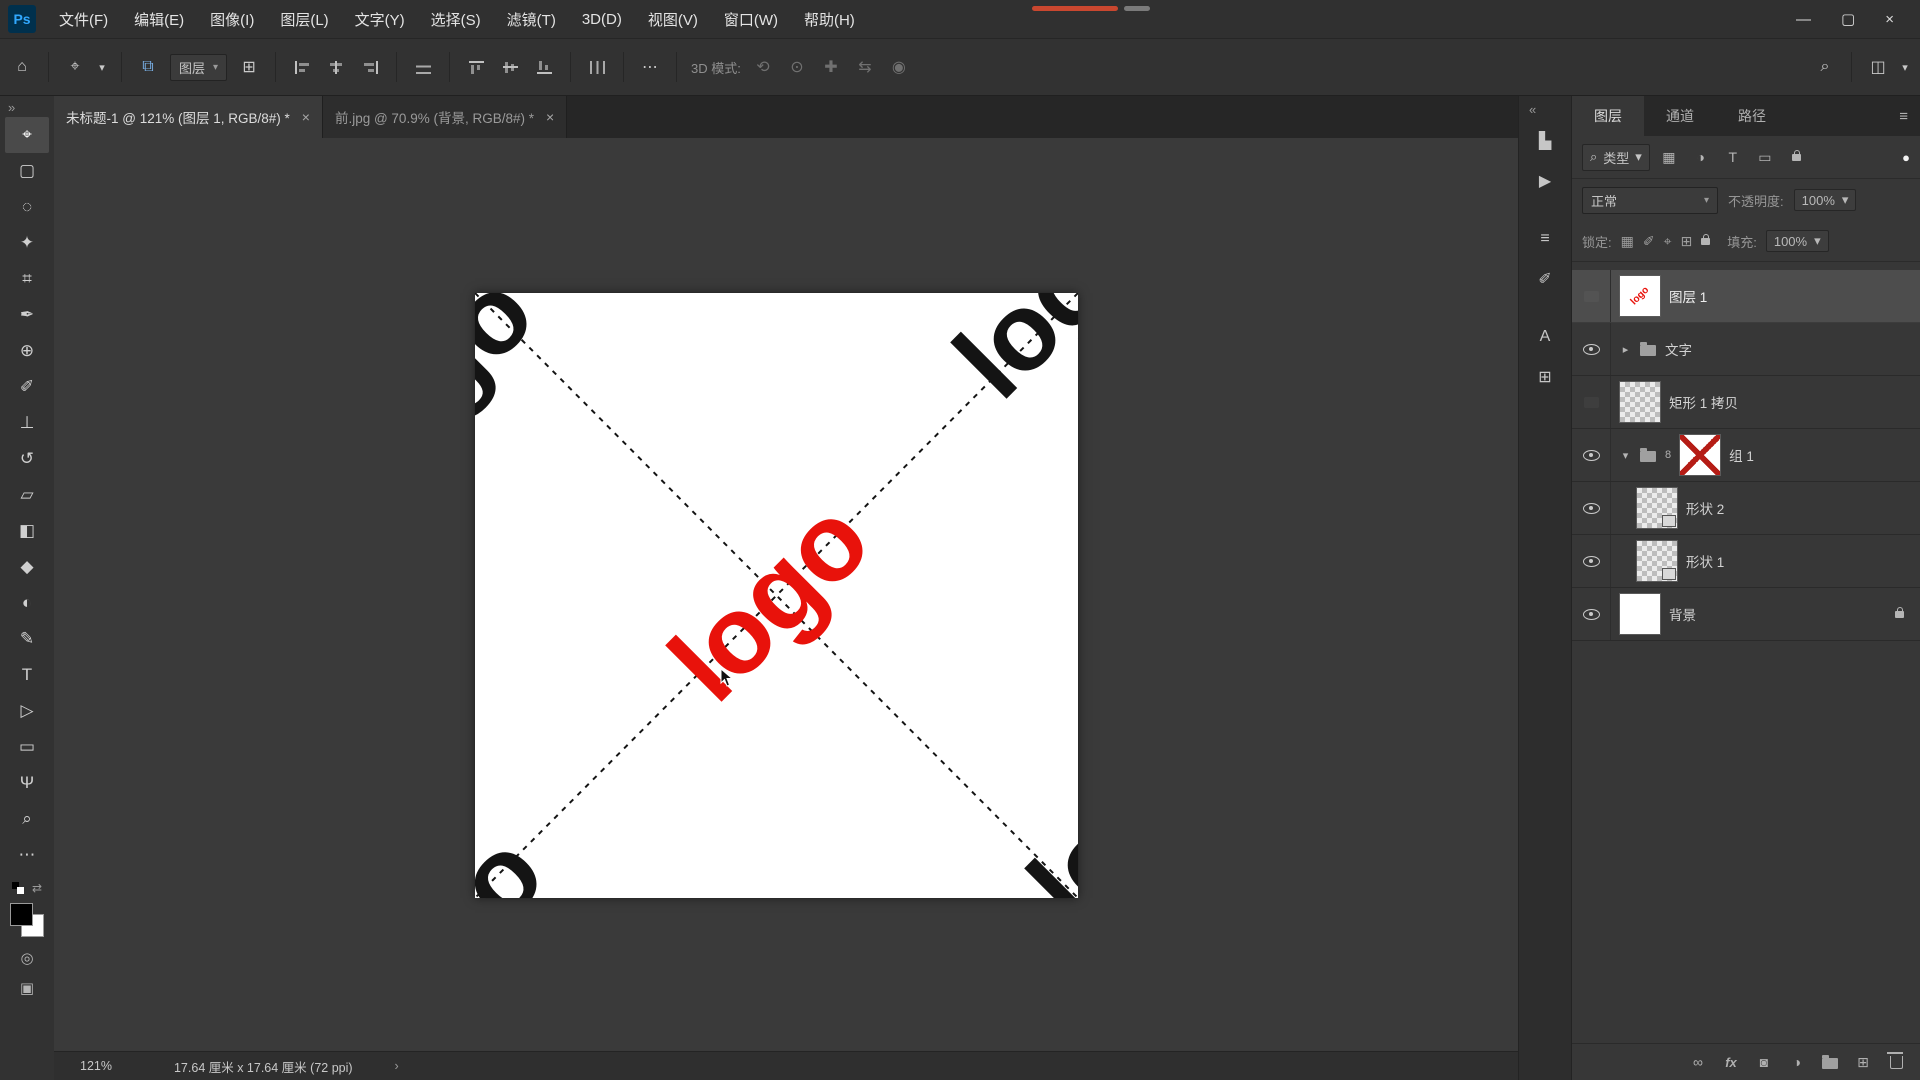 This screenshot has width=1920, height=1080. Describe the element at coordinates (1616, 157) in the screenshot. I see `filter-kind-dropdown: ⌕ 类型 ▾` at that location.